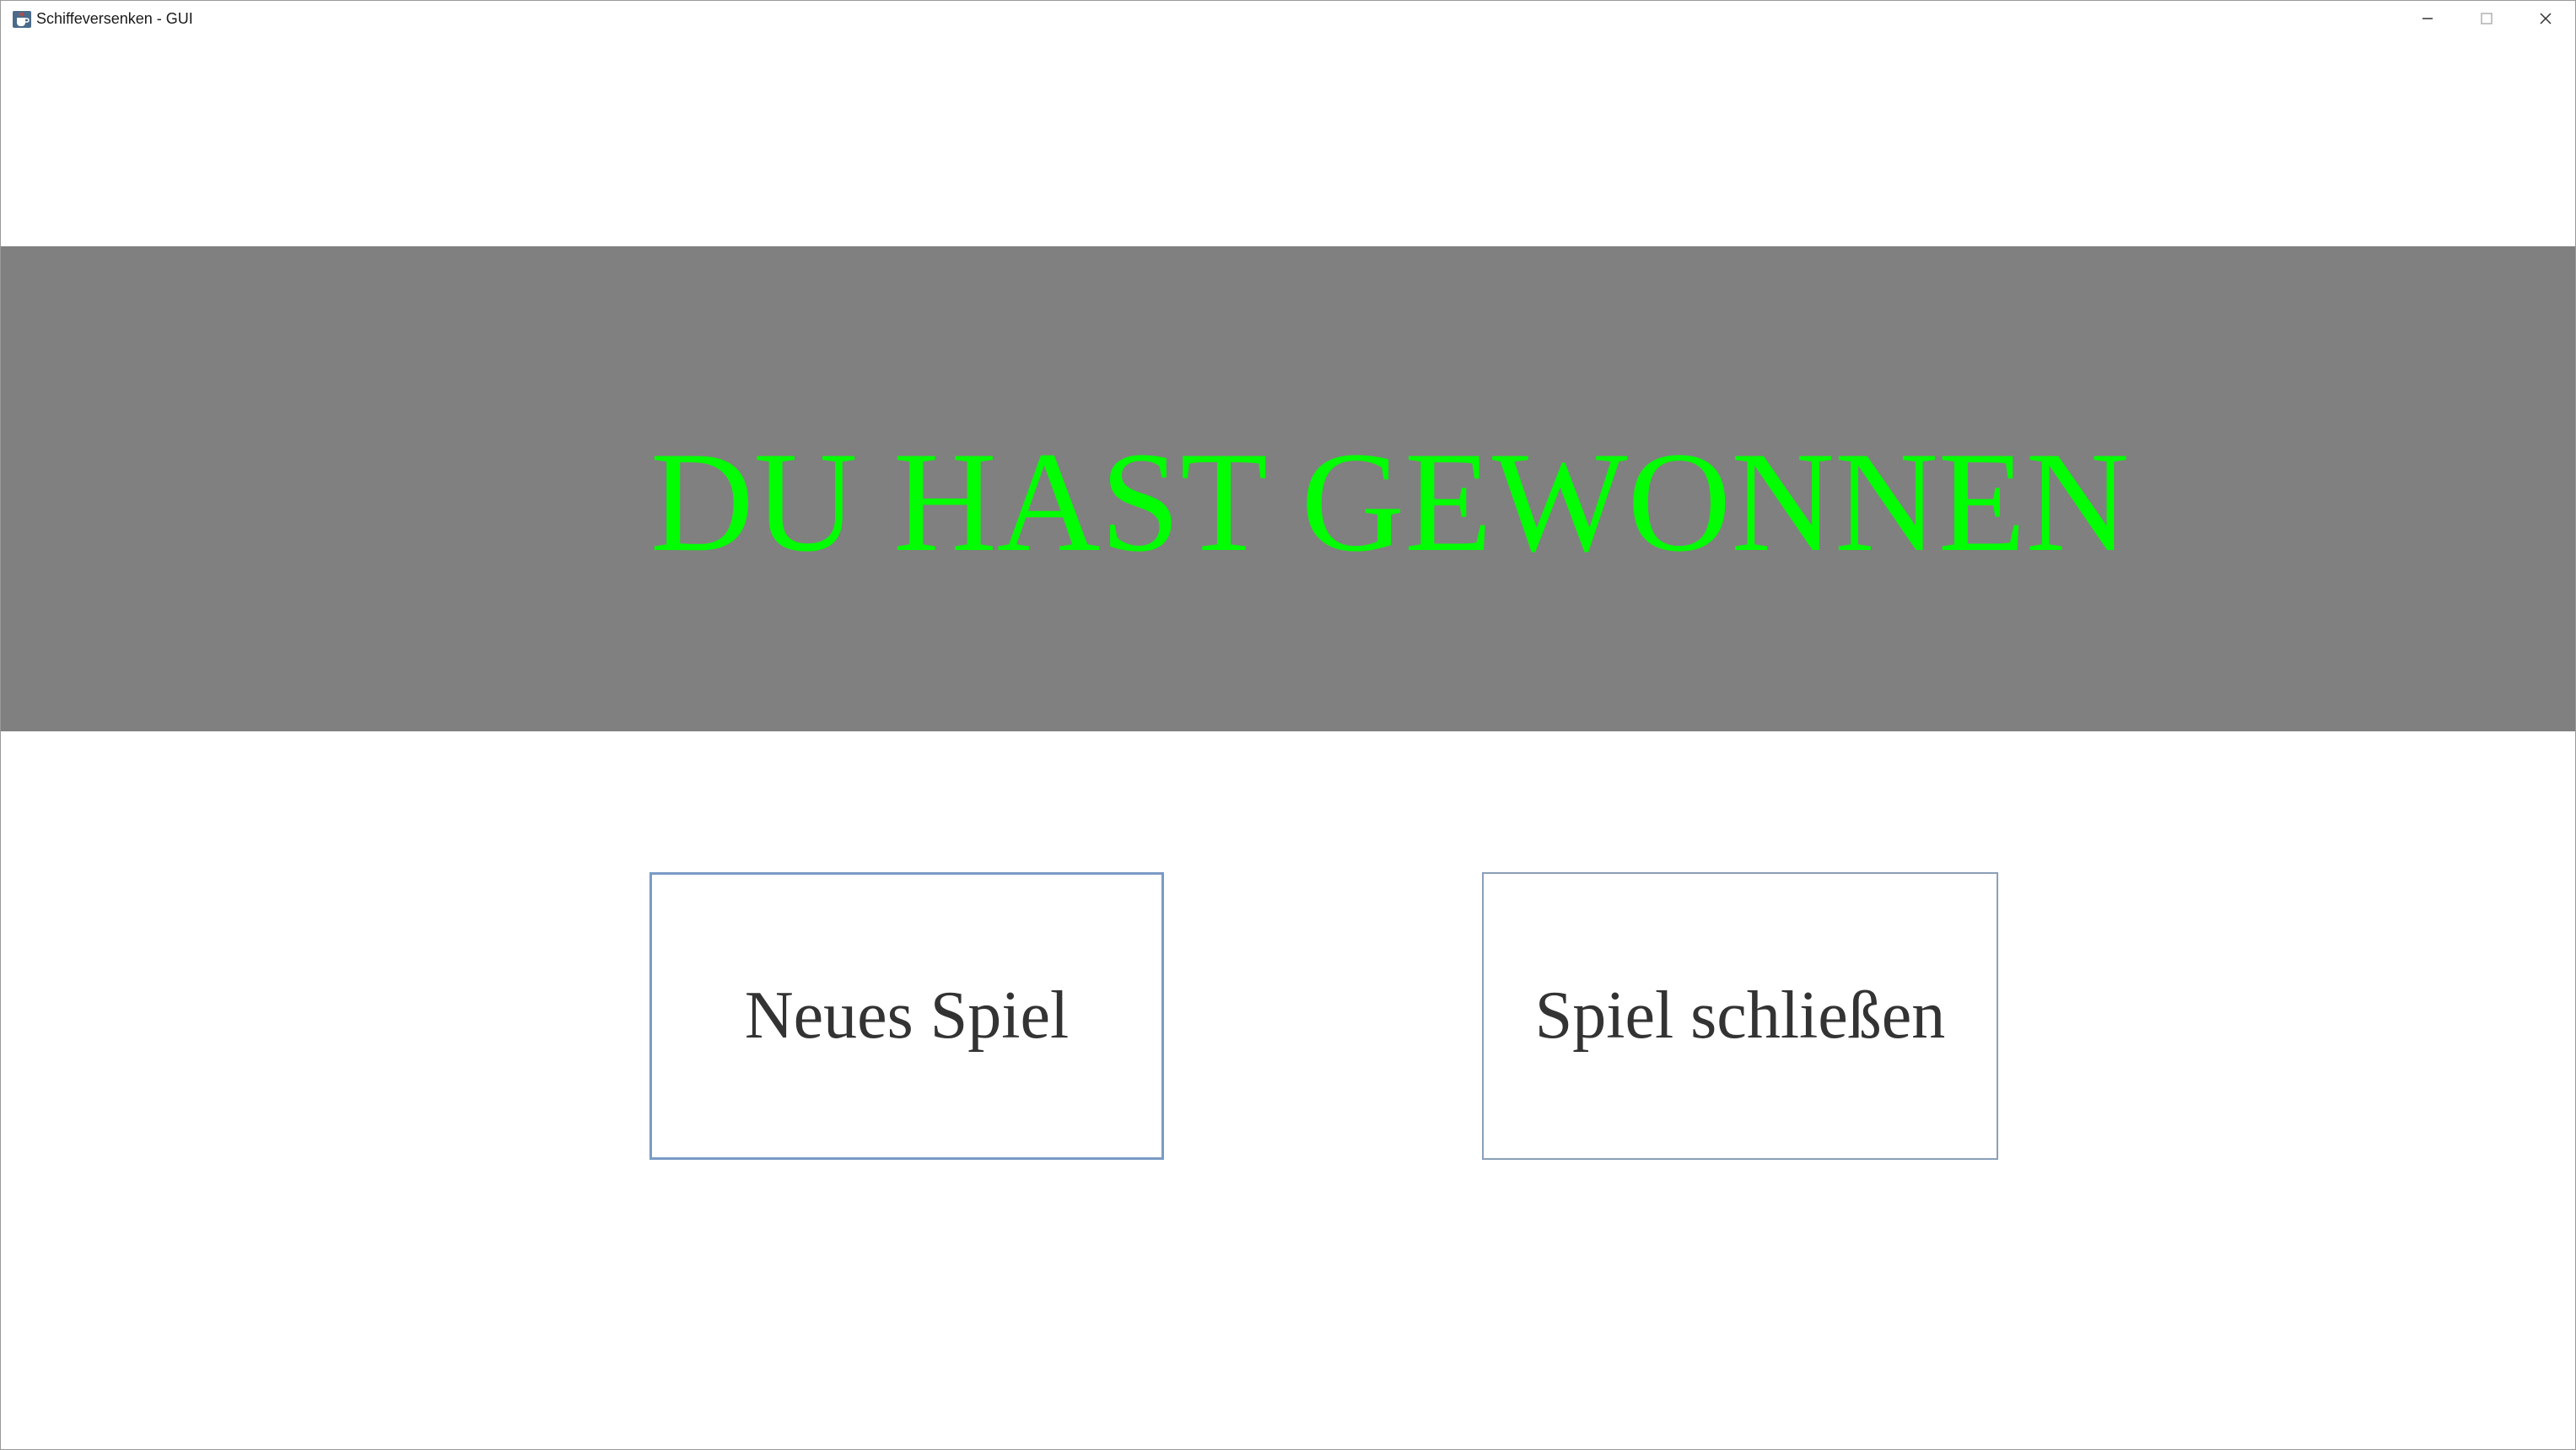 This screenshot has height=1450, width=2576. I want to click on minimize-icon, so click(2427, 20).